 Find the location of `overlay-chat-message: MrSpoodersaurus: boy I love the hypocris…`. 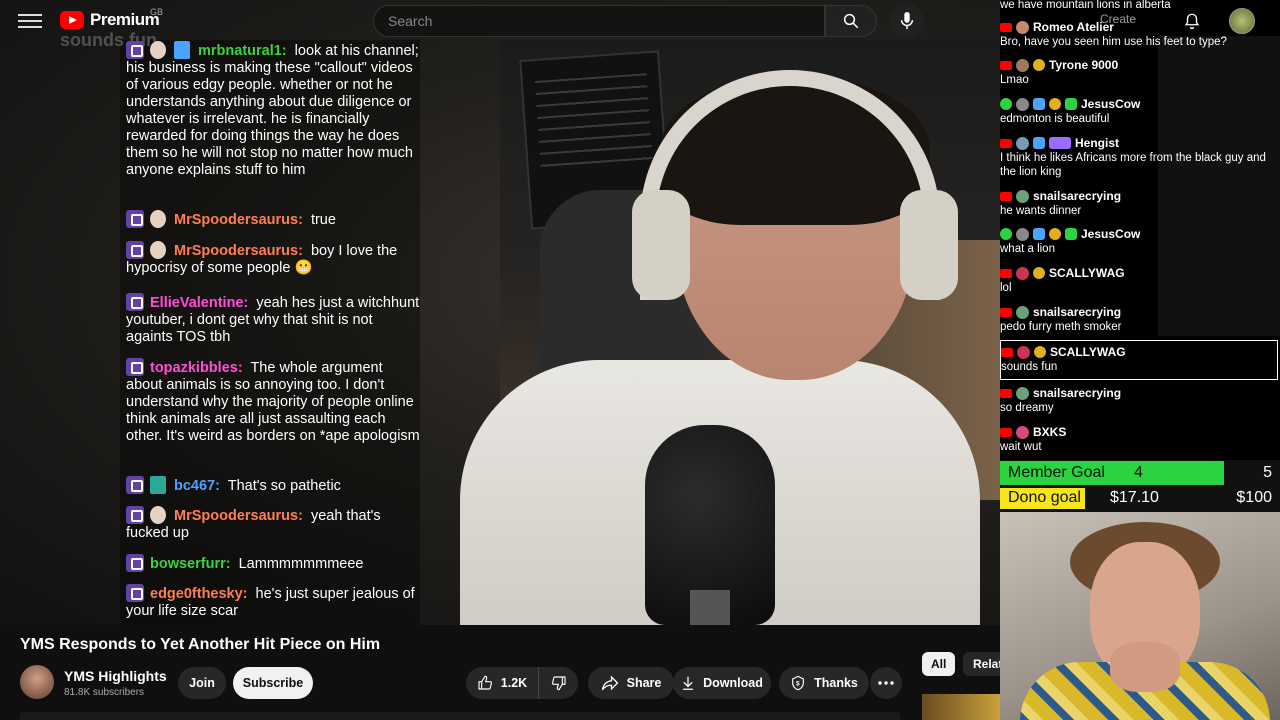

overlay-chat-message: MrSpoodersaurus: boy I love the hypocris… is located at coordinates (262, 258).